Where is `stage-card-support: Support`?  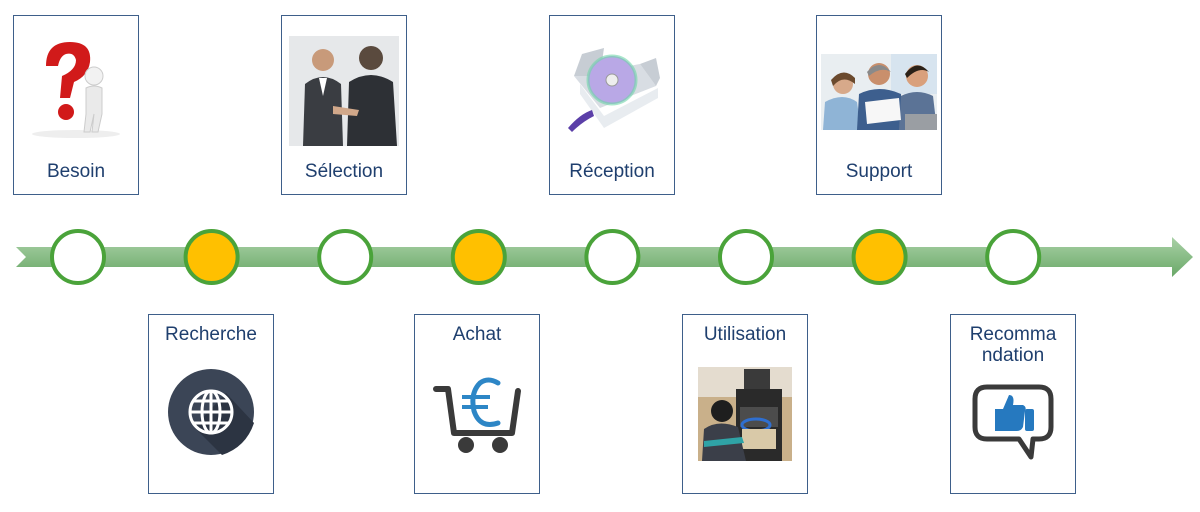
stage-card-support: Support is located at coordinates (879, 105).